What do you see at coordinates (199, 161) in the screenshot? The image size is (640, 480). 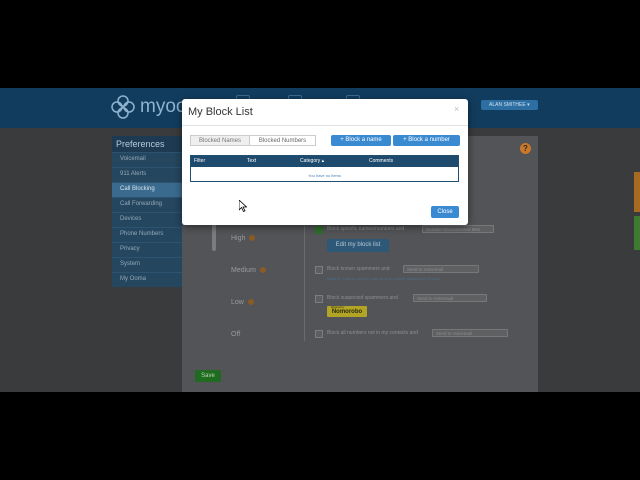 I see `column-filter: Filter` at bounding box center [199, 161].